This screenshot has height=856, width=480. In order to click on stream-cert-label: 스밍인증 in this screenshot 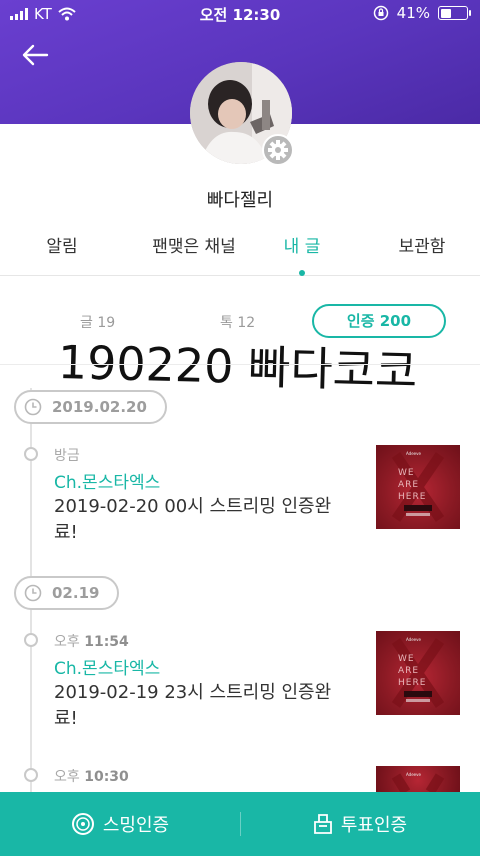, I will do `click(136, 825)`.